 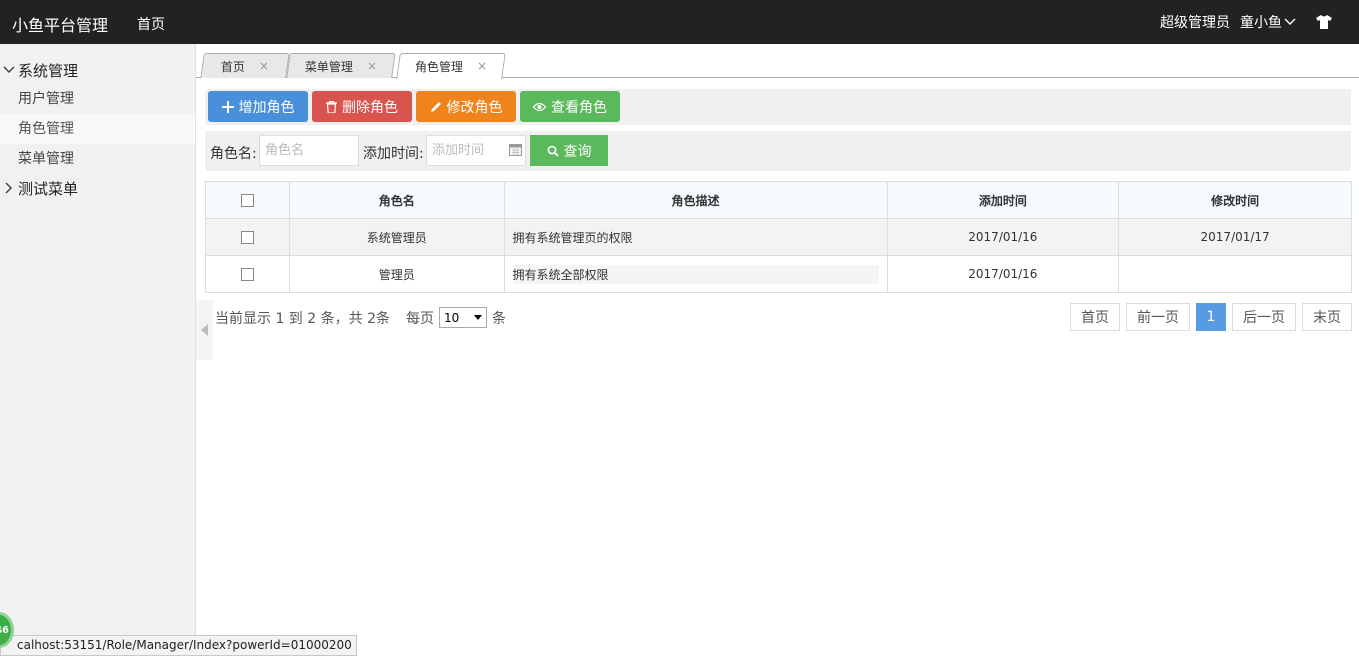 What do you see at coordinates (539, 106) in the screenshot?
I see `eye-icon` at bounding box center [539, 106].